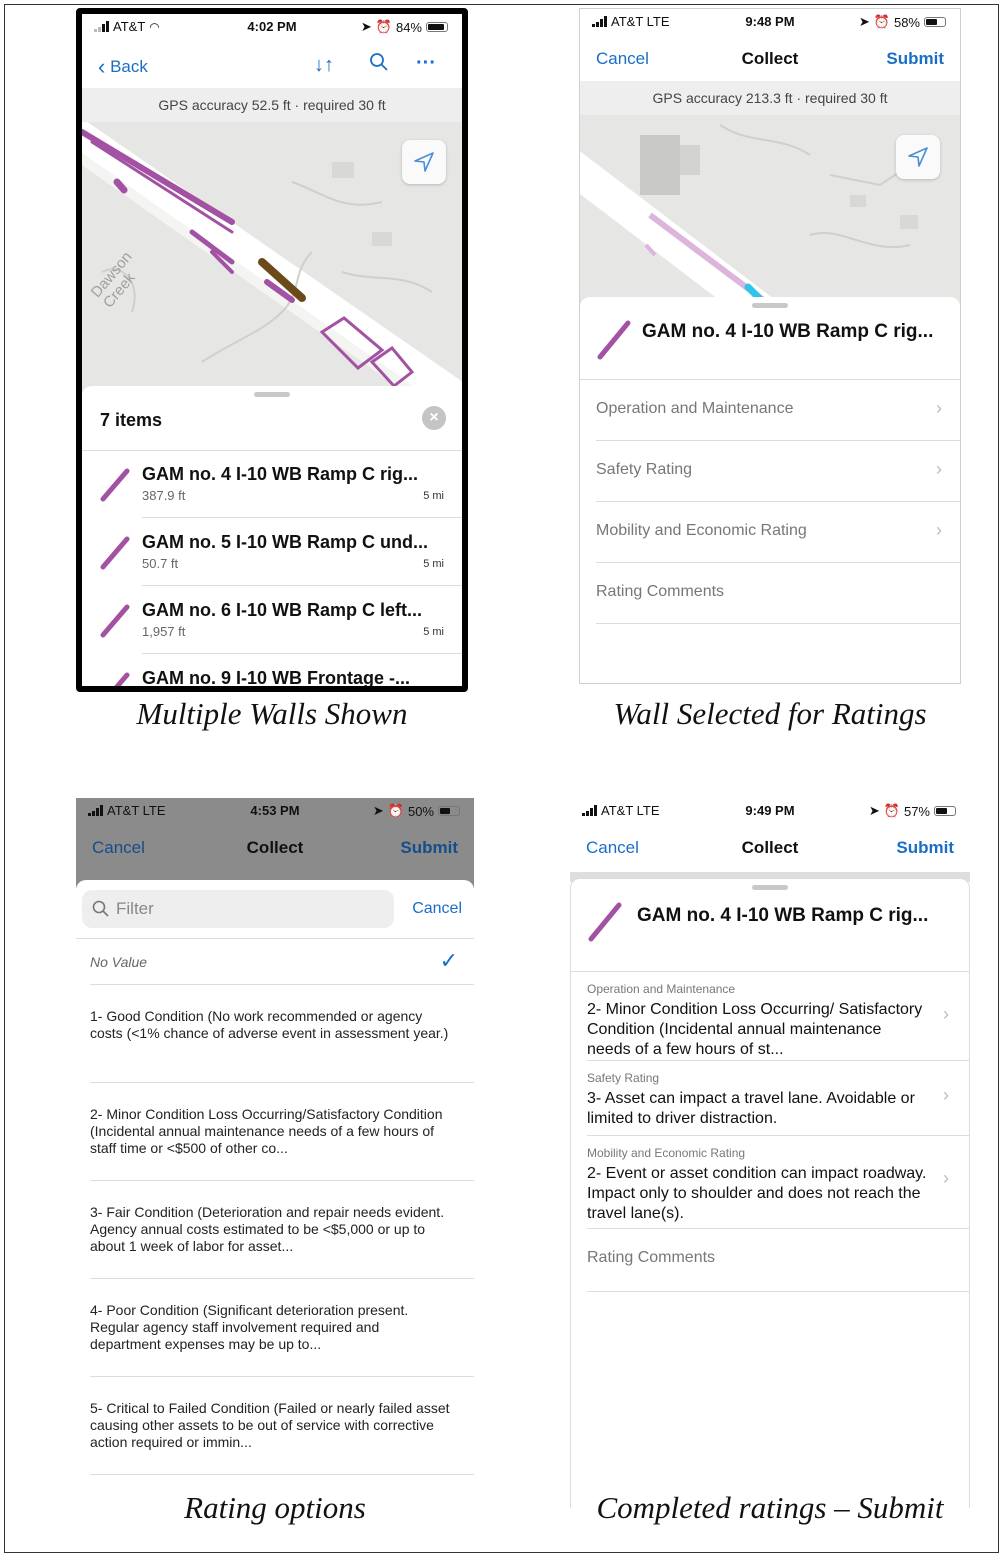 Image resolution: width=1005 pixels, height=1559 pixels. Describe the element at coordinates (448, 960) in the screenshot. I see `checkmark-icon: ✓` at that location.